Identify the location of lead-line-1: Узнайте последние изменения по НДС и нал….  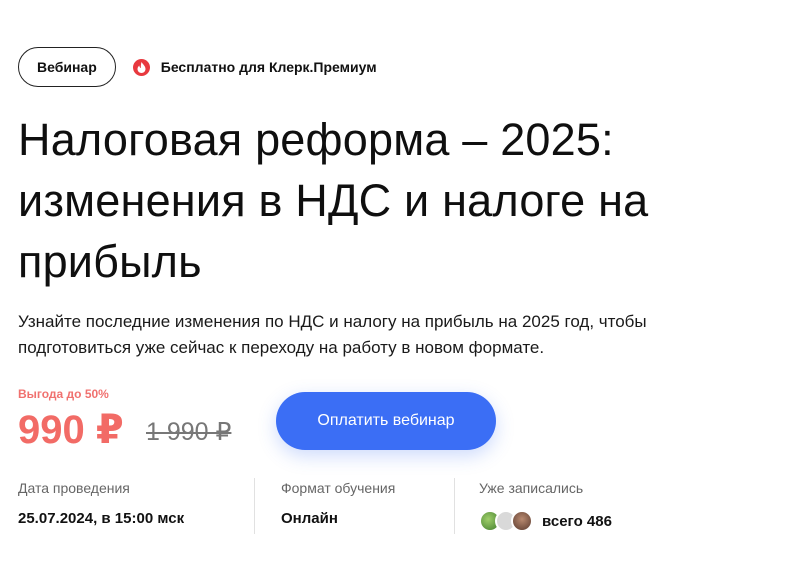
(332, 321).